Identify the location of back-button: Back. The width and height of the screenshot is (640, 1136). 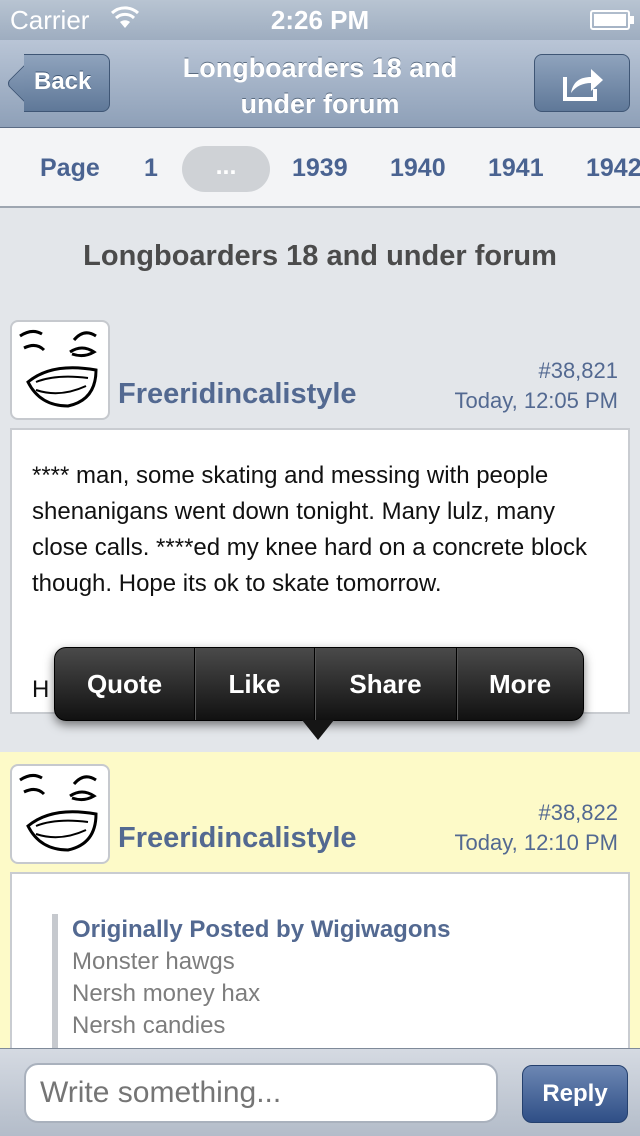
(57, 83).